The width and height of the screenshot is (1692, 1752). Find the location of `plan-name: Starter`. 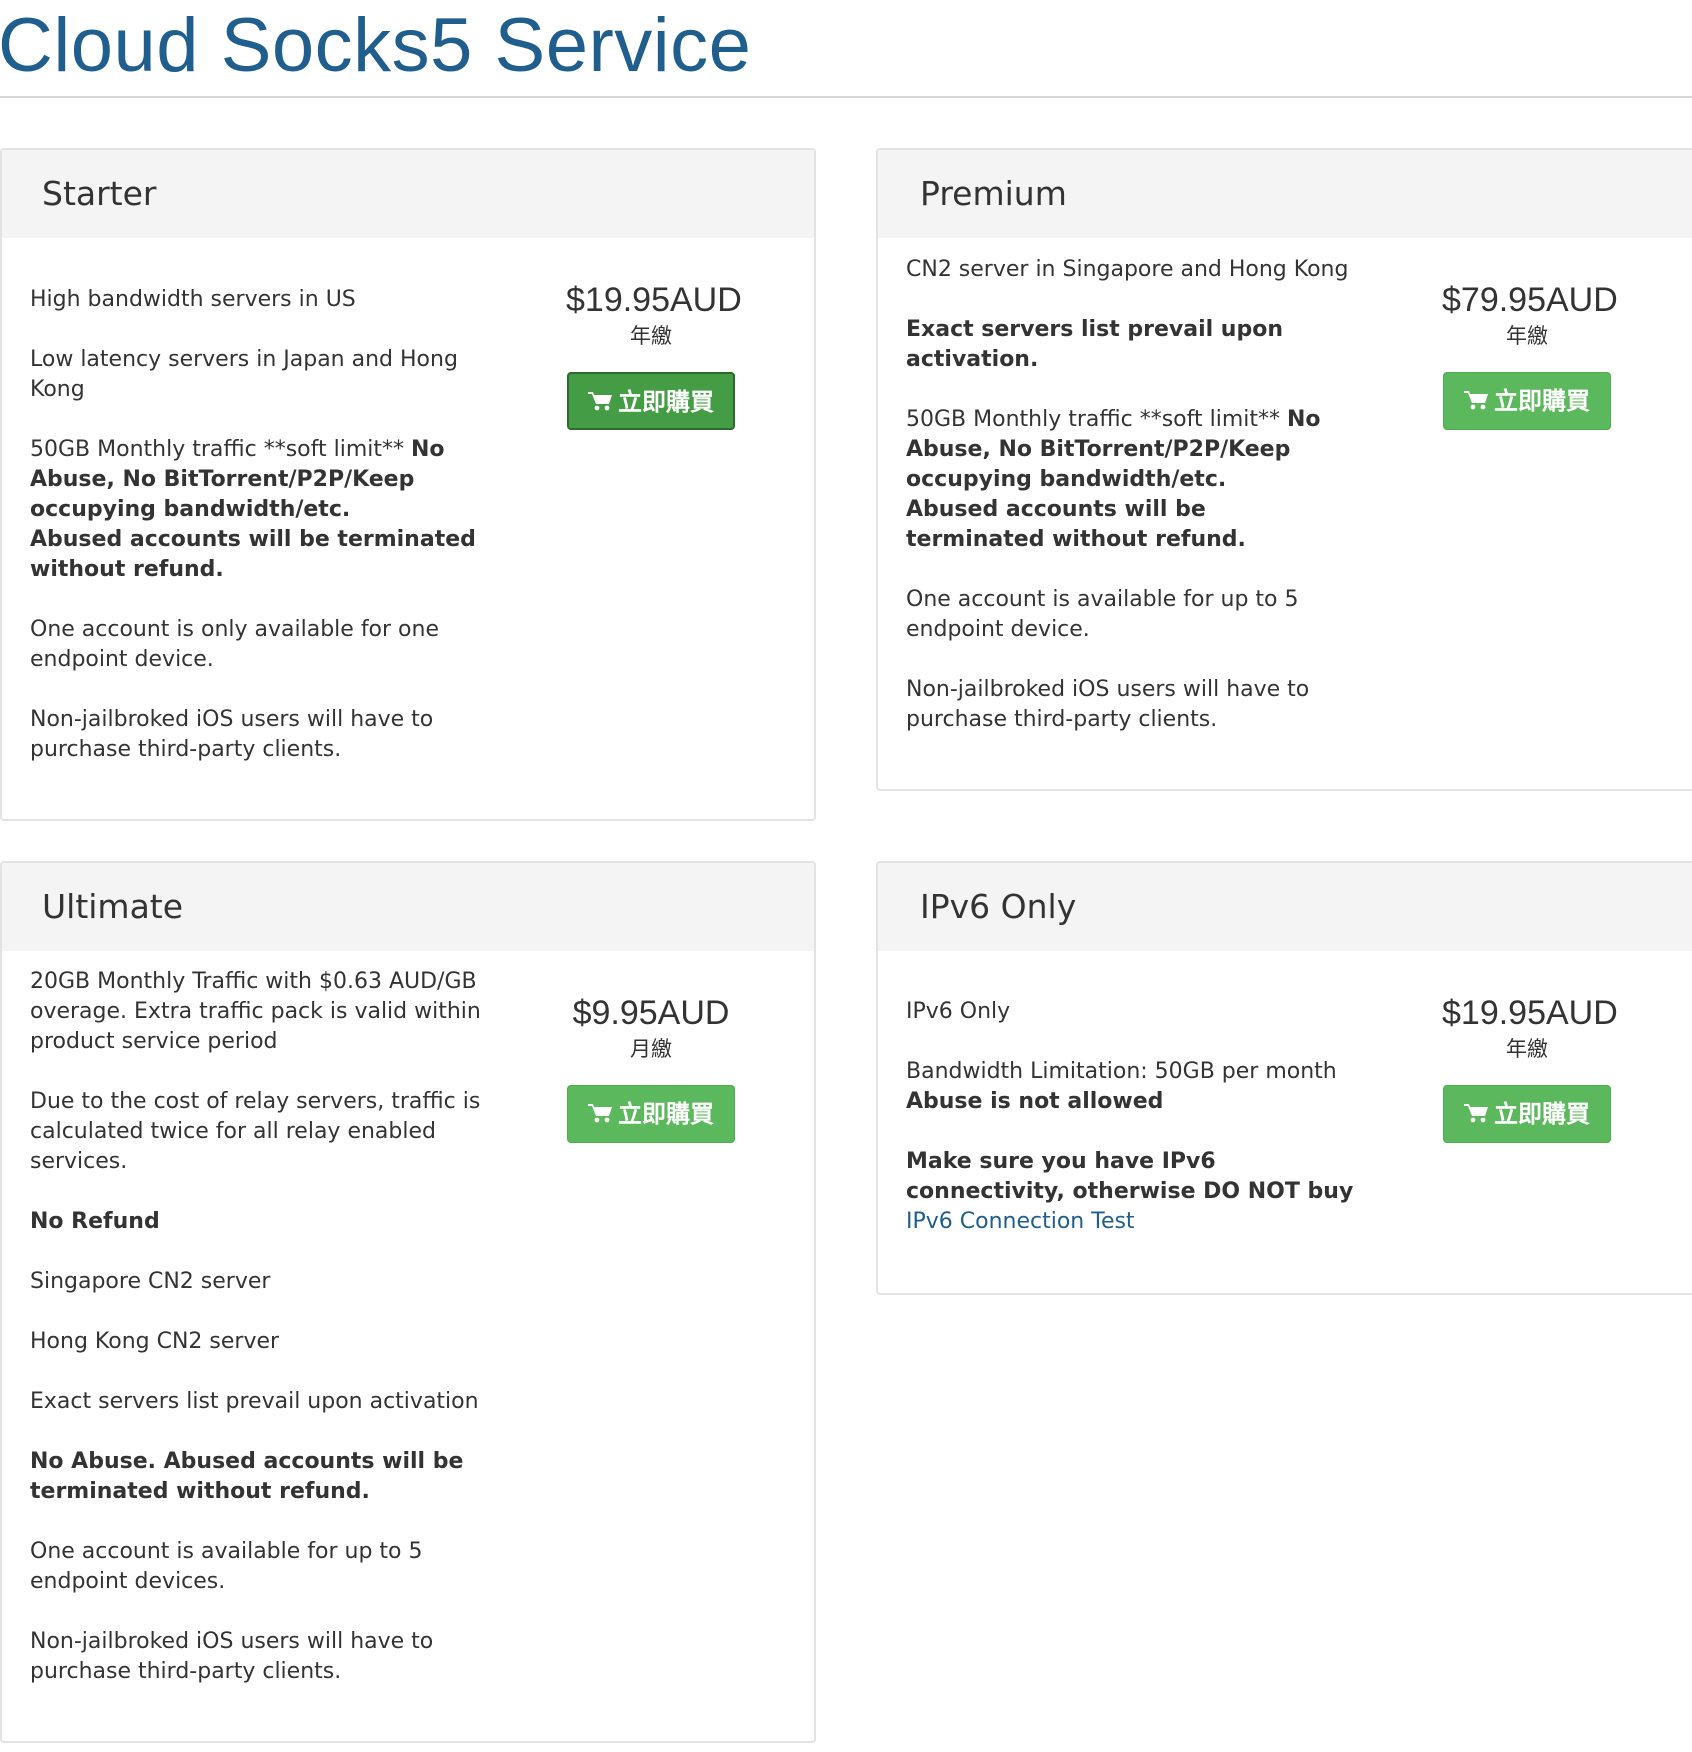

plan-name: Starter is located at coordinates (99, 193).